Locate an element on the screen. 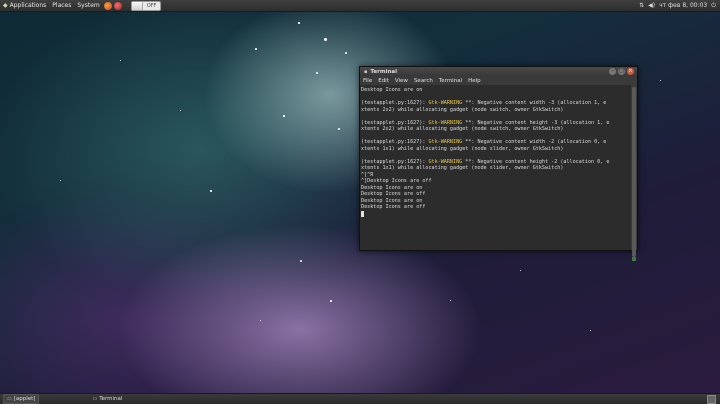  menu-search: Search is located at coordinates (423, 81).